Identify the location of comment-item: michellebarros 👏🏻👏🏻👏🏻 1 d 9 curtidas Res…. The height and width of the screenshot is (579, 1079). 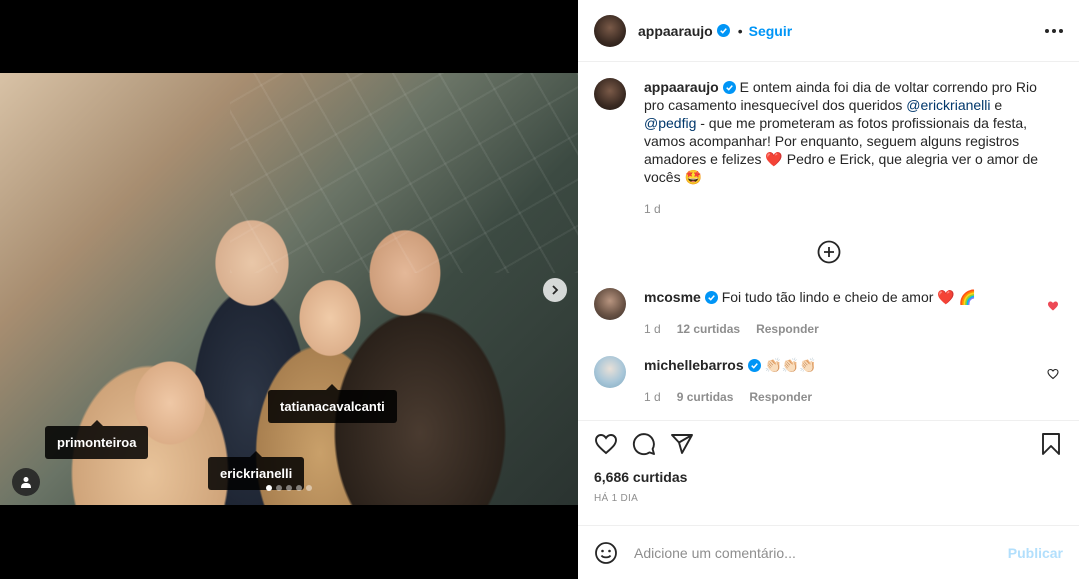
(828, 381).